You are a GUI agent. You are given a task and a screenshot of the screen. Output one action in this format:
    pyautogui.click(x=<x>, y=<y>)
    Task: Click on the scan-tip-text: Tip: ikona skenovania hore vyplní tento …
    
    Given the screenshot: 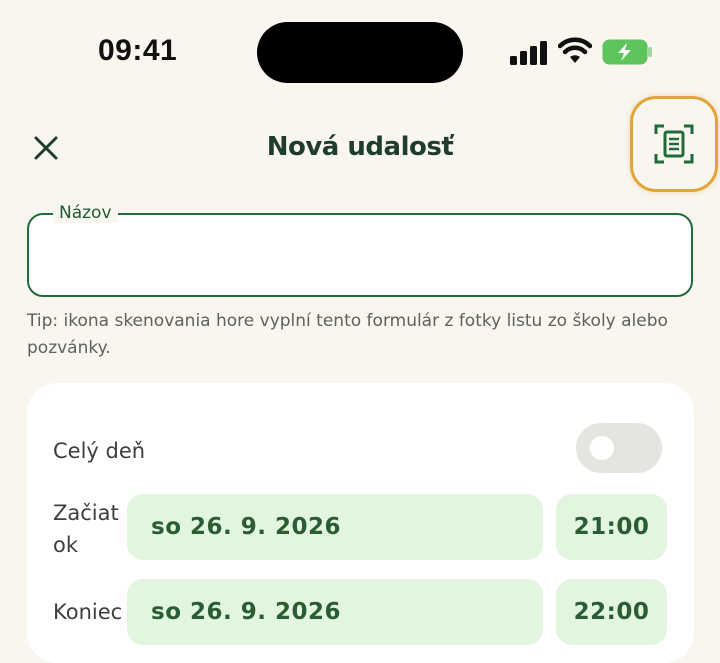 What is the action you would take?
    pyautogui.click(x=347, y=334)
    